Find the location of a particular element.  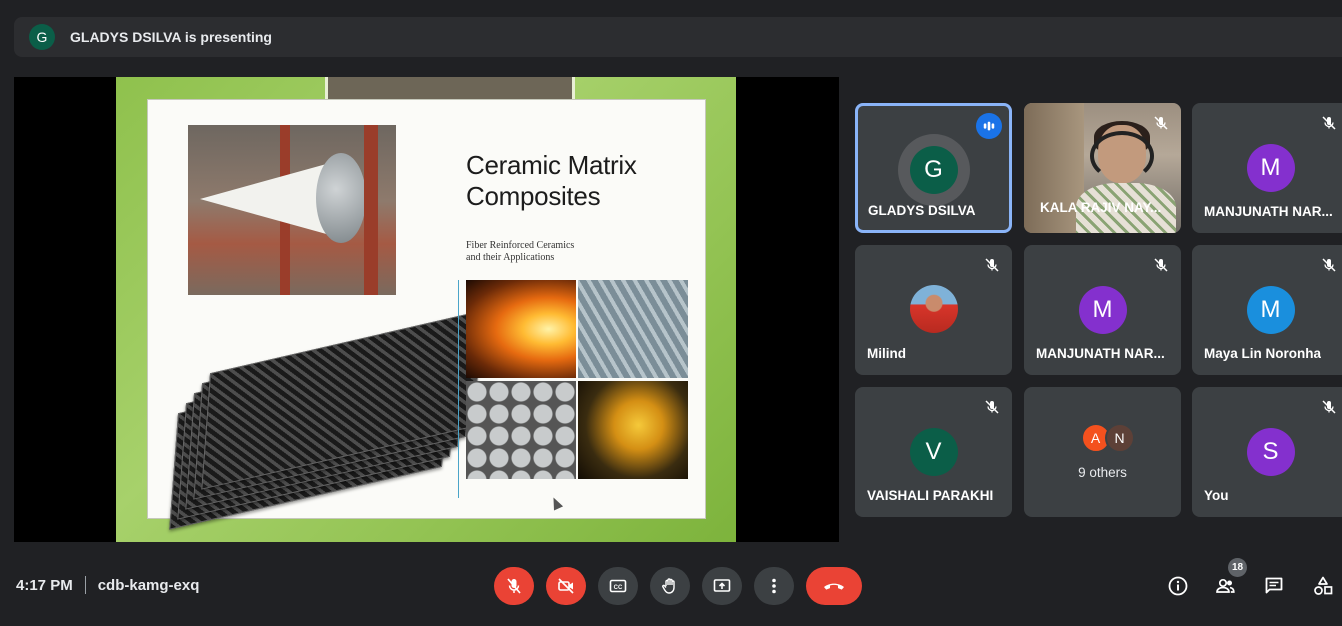

fiber-weave-image is located at coordinates (633, 329).